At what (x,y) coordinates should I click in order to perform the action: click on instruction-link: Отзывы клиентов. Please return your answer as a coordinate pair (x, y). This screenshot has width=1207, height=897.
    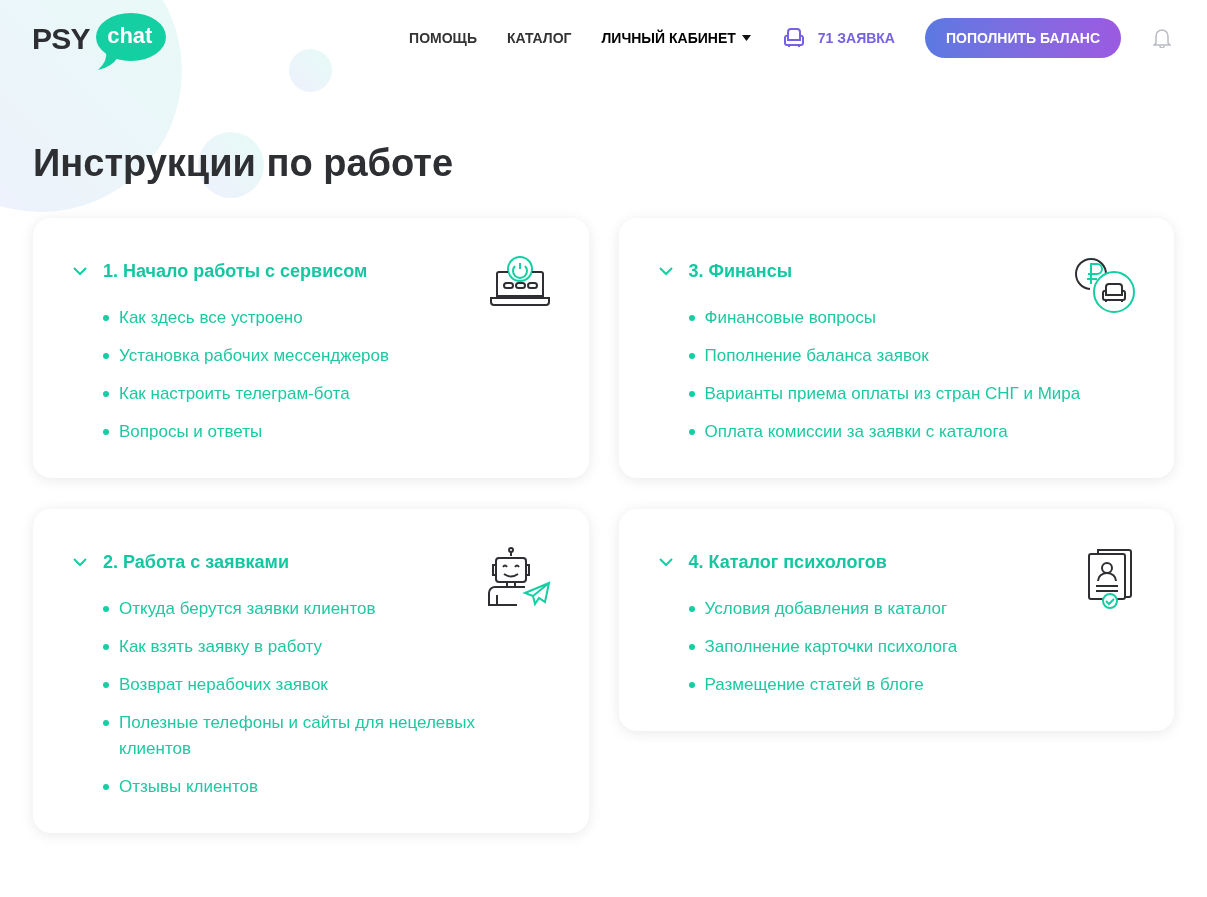
    Looking at the image, I should click on (188, 787).